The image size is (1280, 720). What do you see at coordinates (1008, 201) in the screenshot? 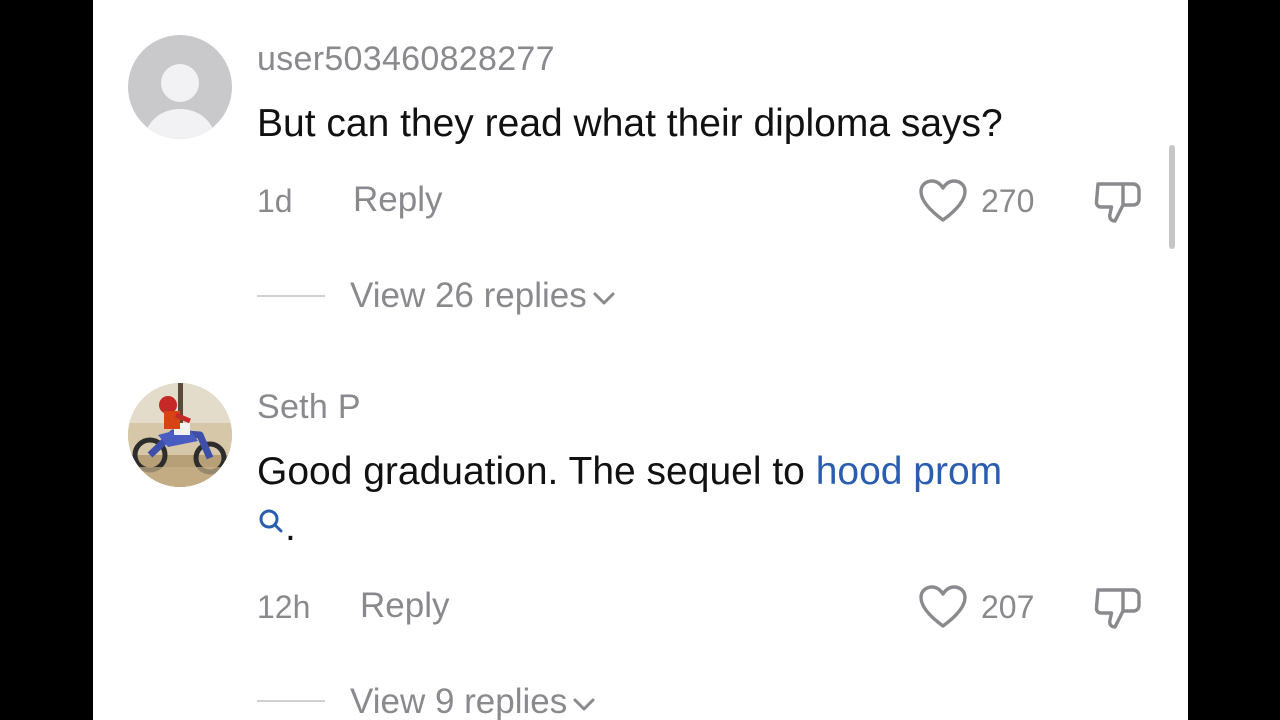
I see `like-count: 270` at bounding box center [1008, 201].